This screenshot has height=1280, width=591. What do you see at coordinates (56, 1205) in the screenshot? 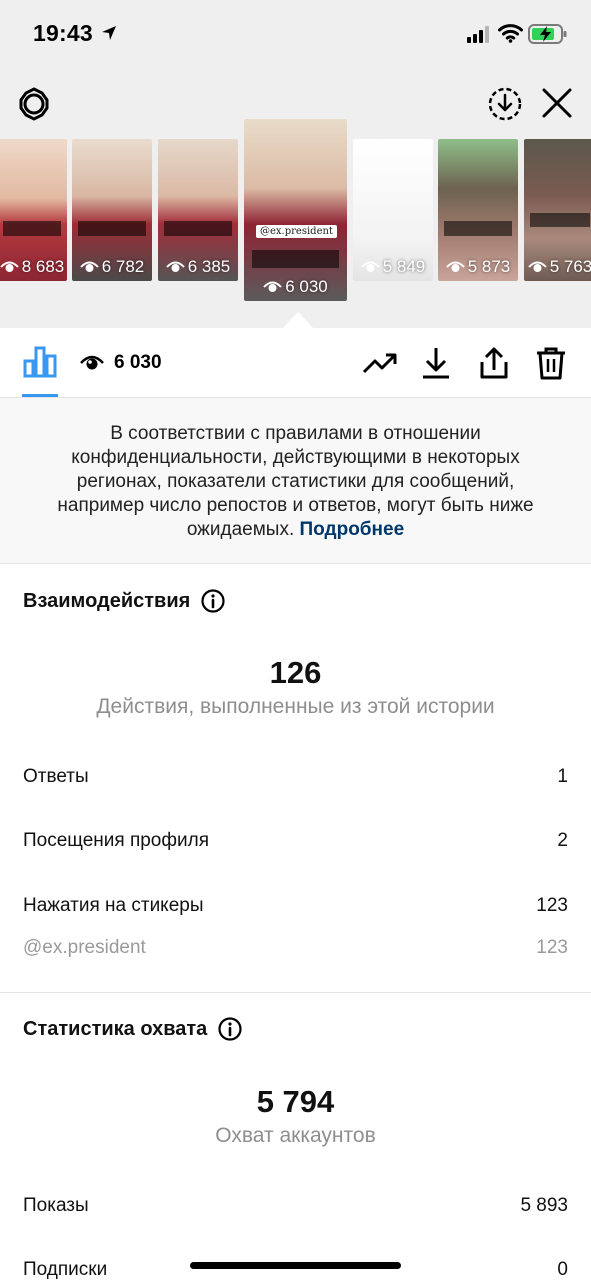
I see `stat-label: Показы` at bounding box center [56, 1205].